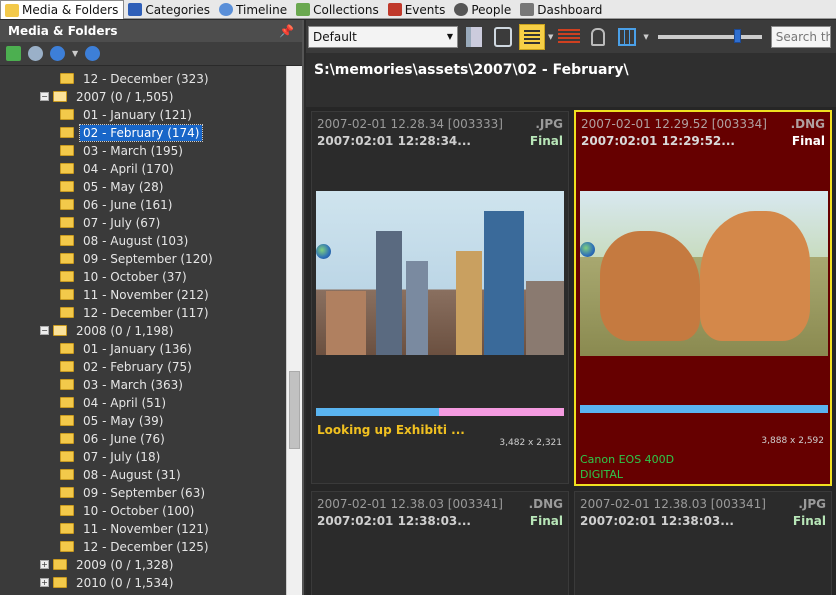  I want to click on tab-timeline: Timeline, so click(253, 9).